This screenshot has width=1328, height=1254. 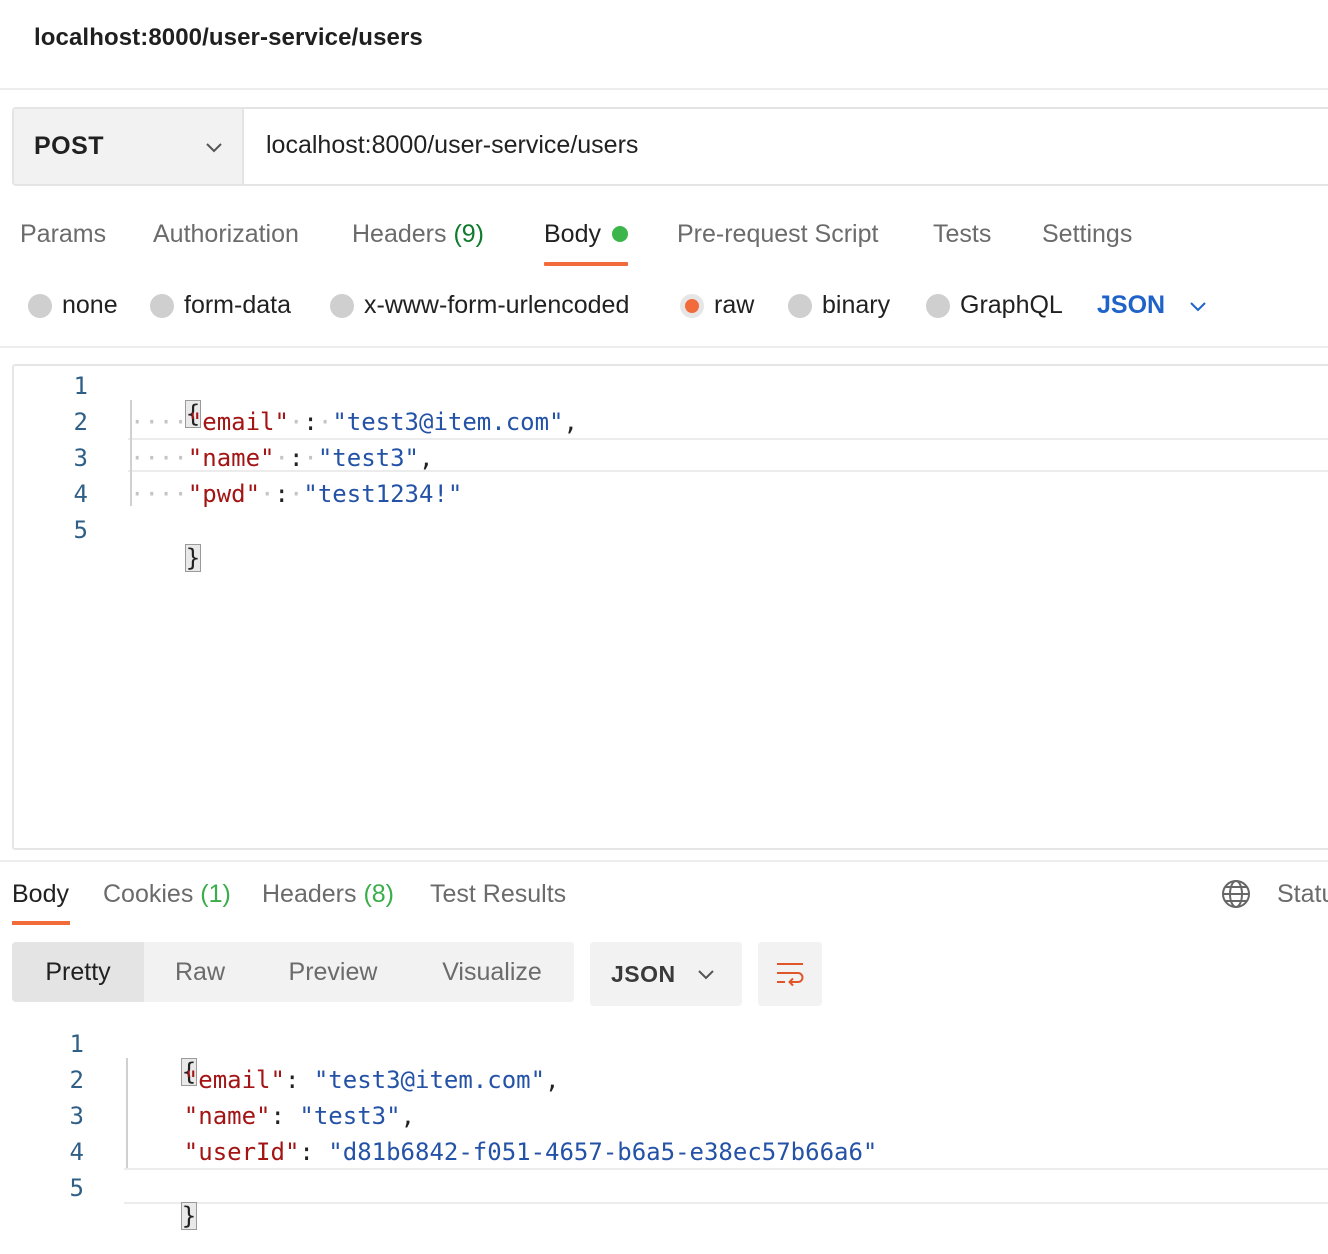 I want to click on status-label: Statu, so click(x=1302, y=894).